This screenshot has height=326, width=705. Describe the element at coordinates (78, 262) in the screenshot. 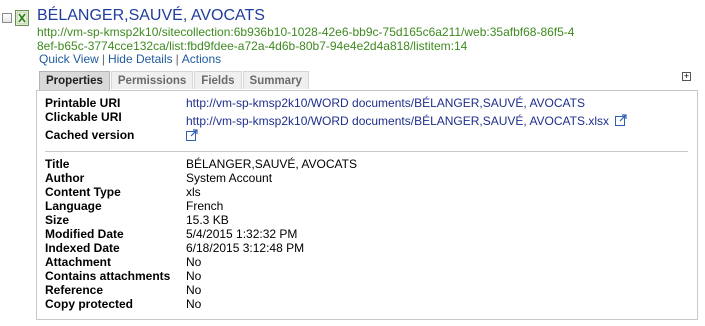

I see `property-label: Attachment` at that location.